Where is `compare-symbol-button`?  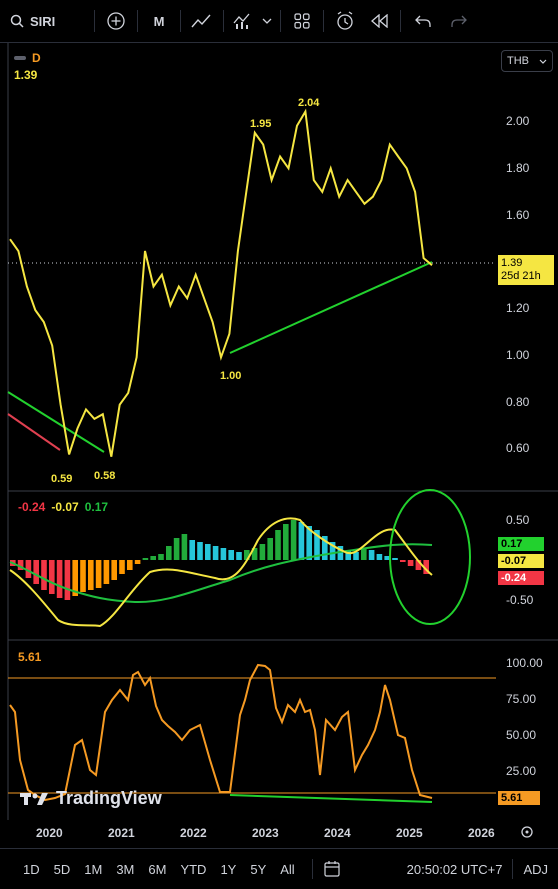
compare-symbol-button is located at coordinates (116, 21).